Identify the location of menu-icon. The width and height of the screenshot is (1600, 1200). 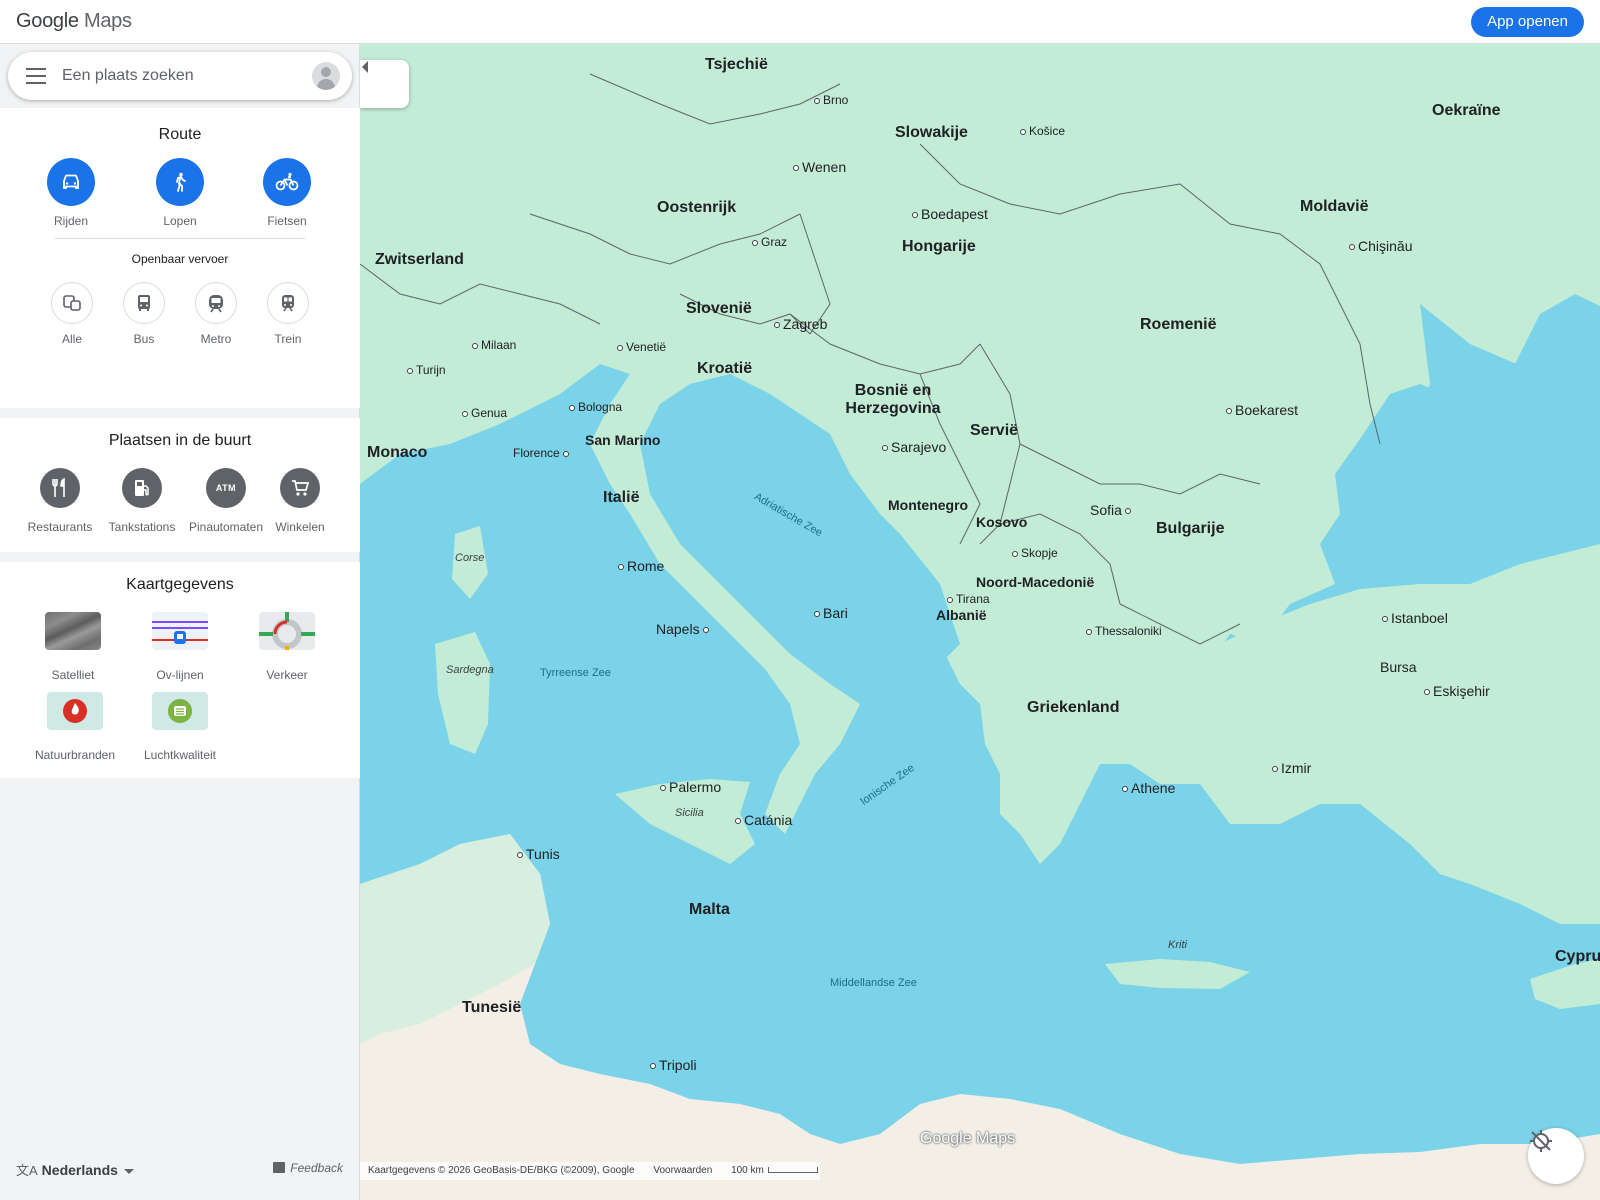
(36, 76).